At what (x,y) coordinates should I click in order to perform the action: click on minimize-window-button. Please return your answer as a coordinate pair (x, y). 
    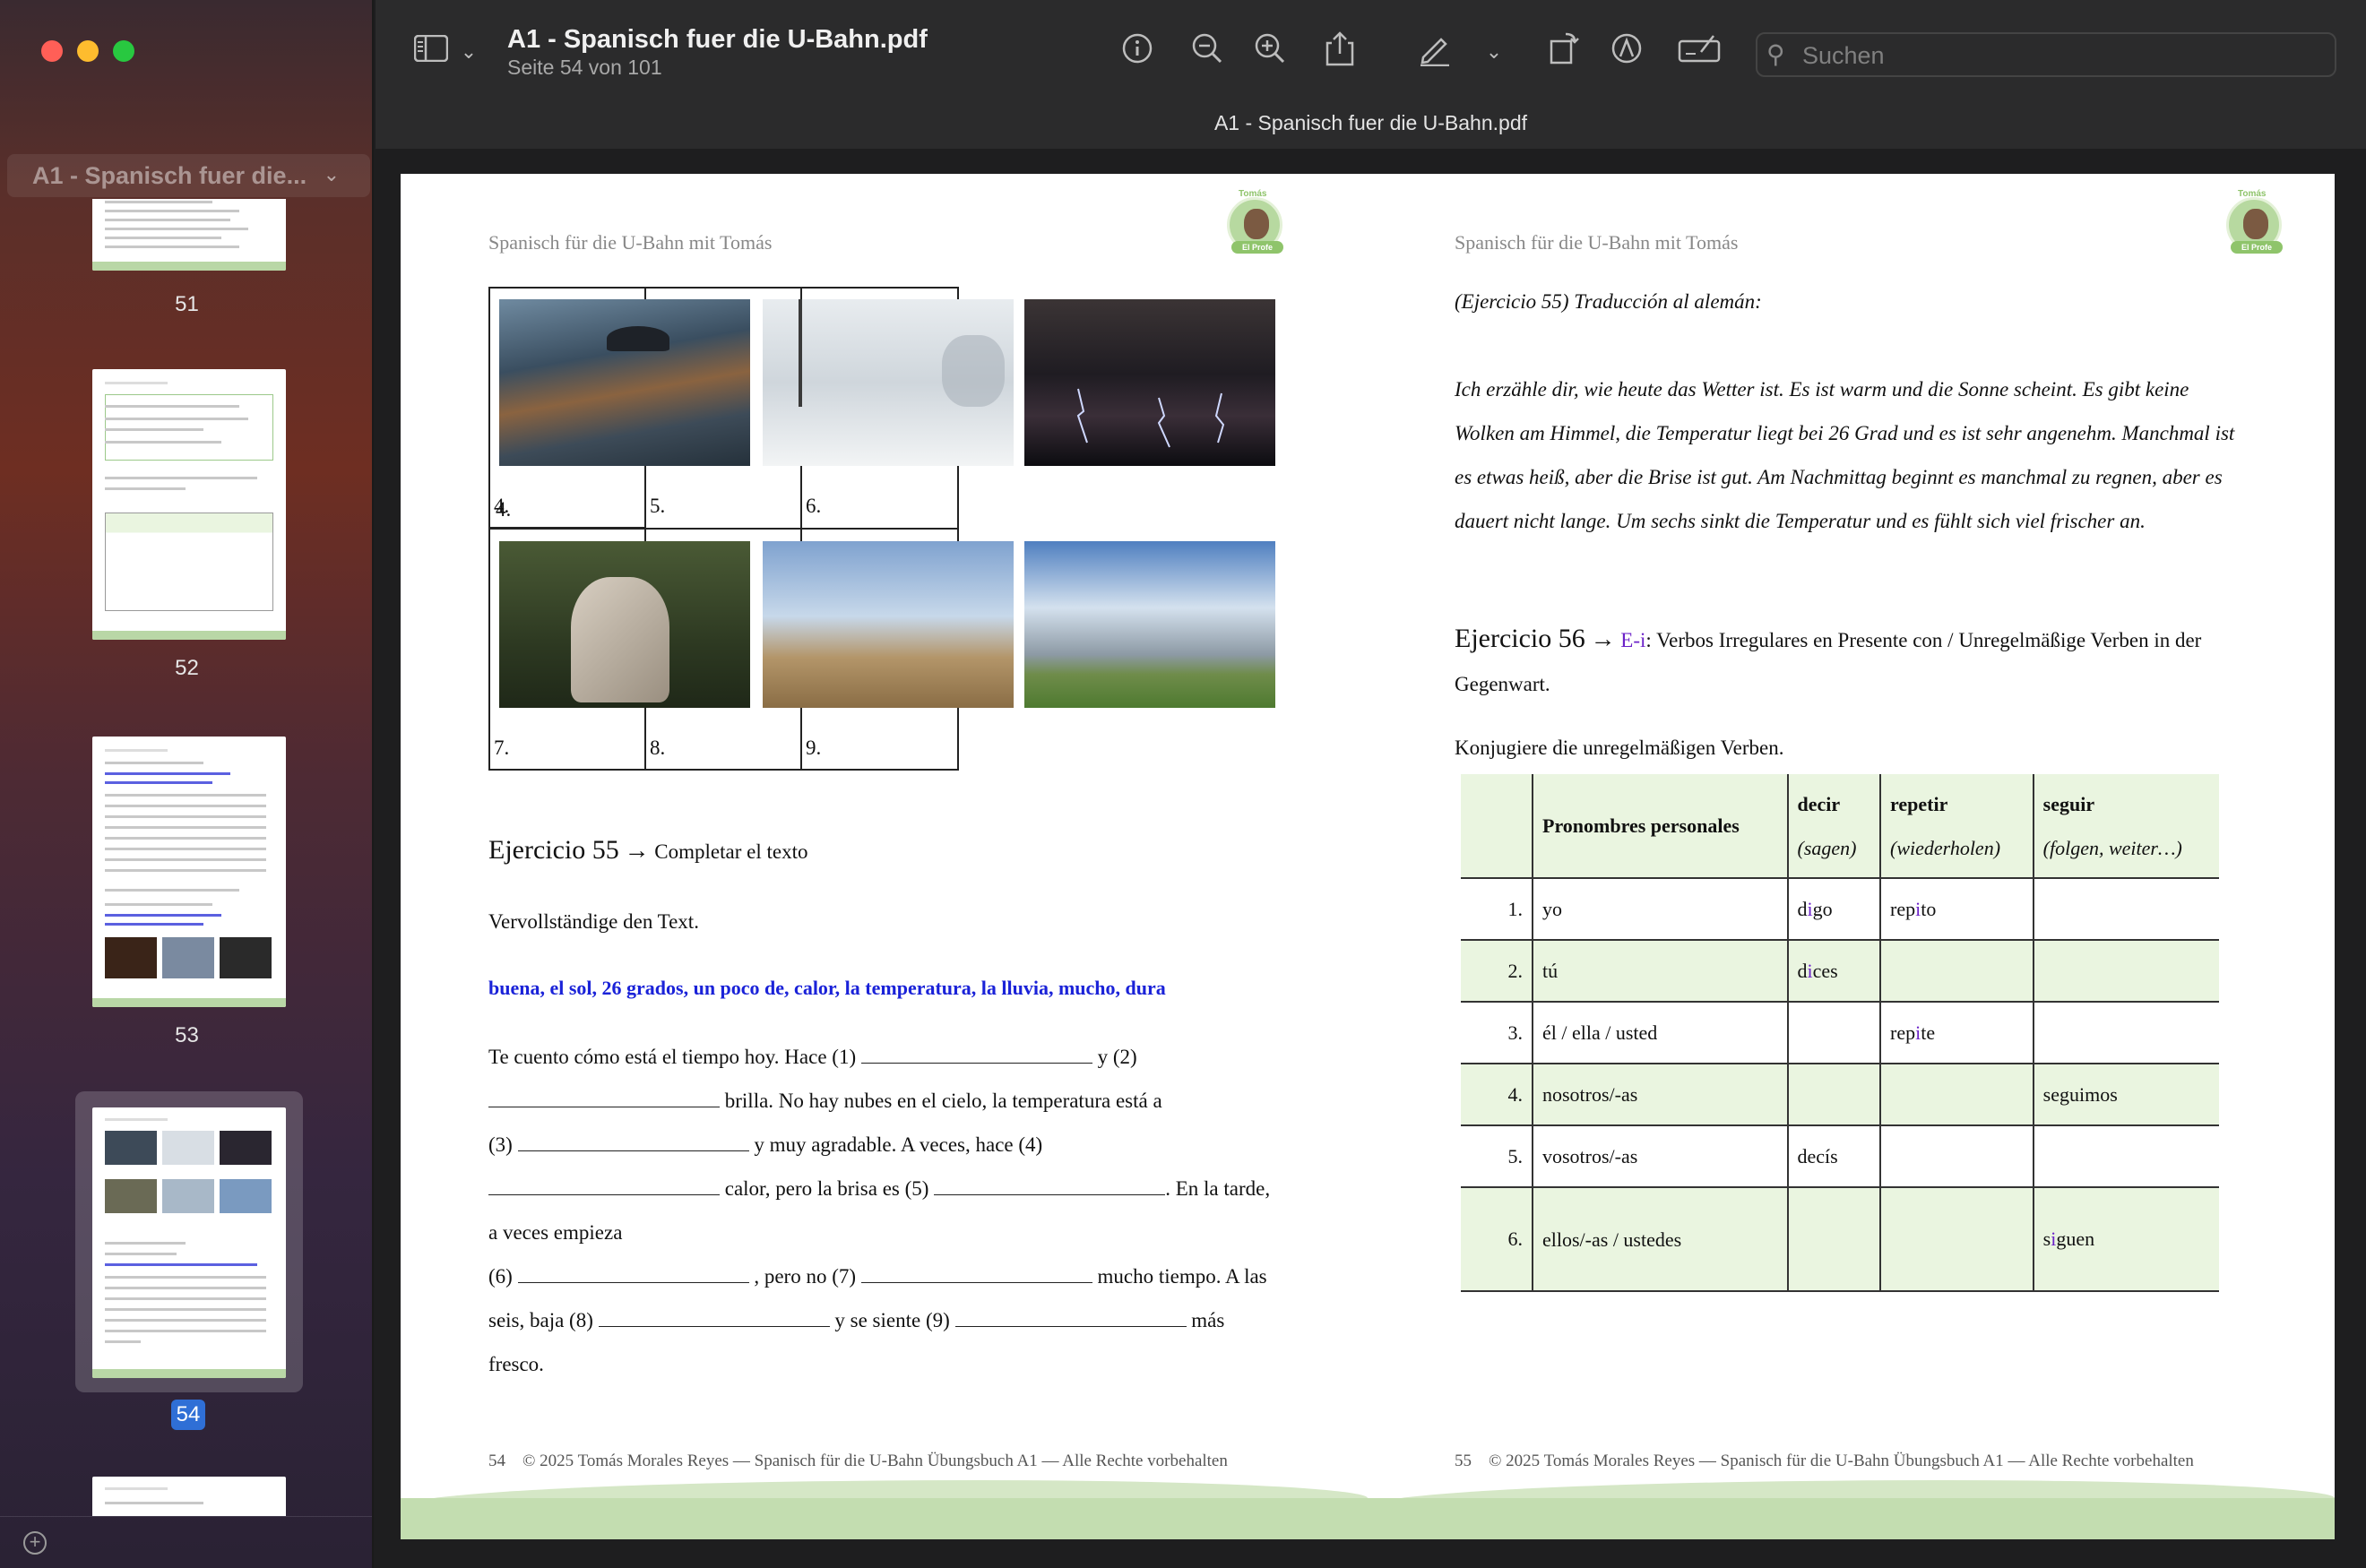
    Looking at the image, I should click on (88, 51).